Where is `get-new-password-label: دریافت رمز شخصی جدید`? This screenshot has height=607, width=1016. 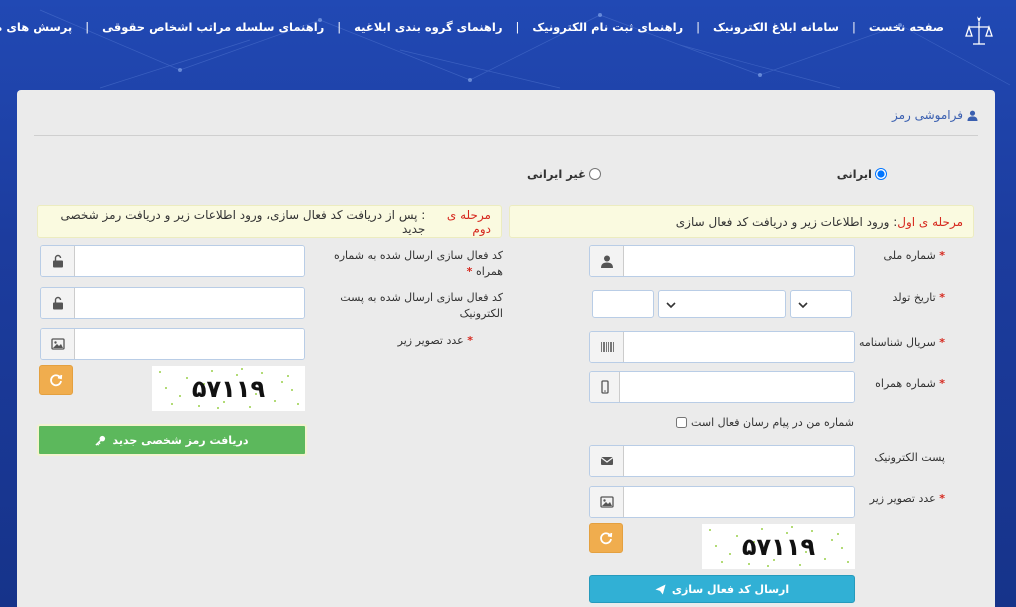 get-new-password-label: دریافت رمز شخصی جدید is located at coordinates (180, 440).